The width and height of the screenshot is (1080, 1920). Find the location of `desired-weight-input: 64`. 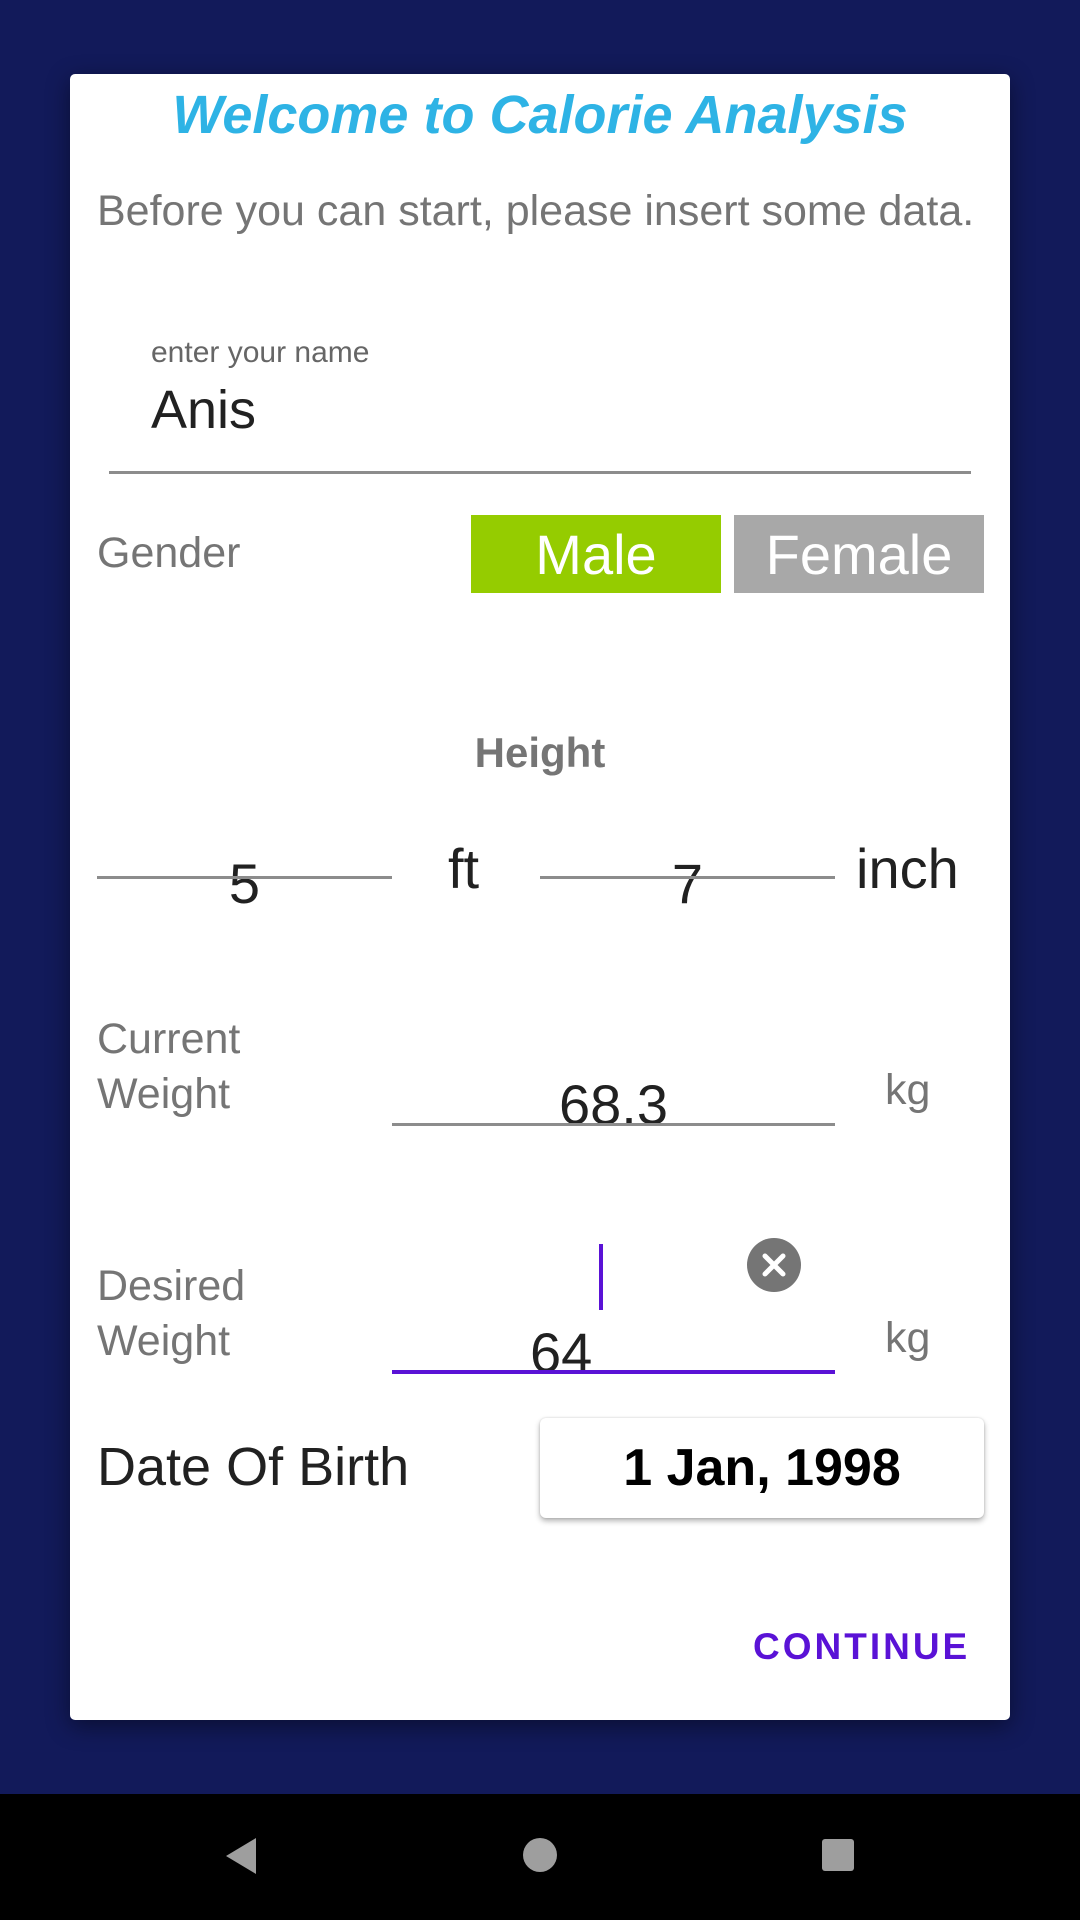

desired-weight-input: 64 is located at coordinates (585, 1352).